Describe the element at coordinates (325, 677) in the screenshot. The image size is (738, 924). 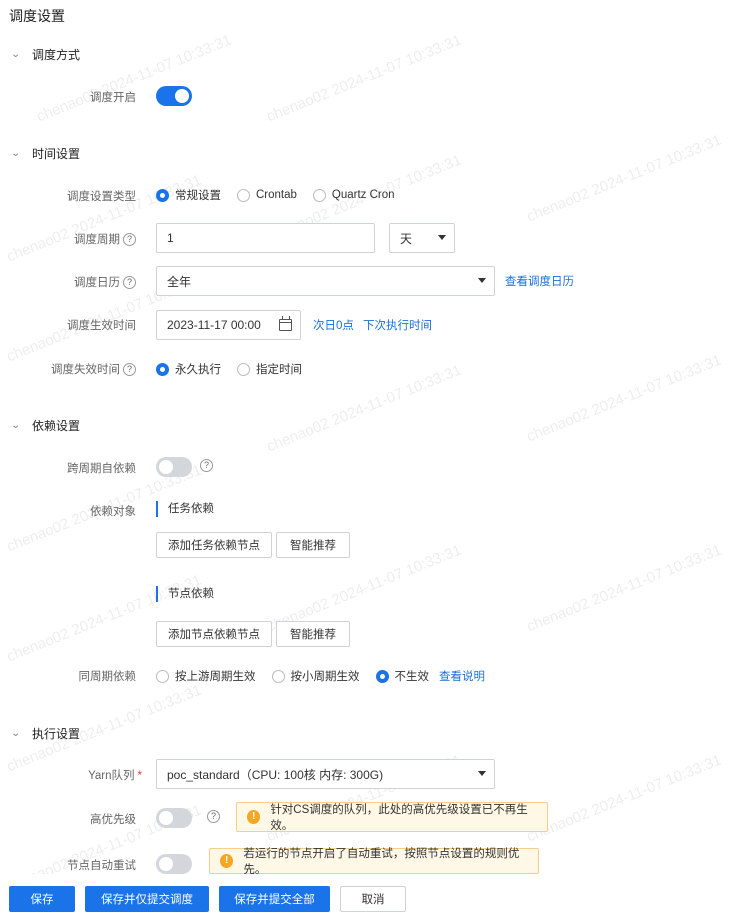
I see `radio-label: 按小周期生效` at that location.